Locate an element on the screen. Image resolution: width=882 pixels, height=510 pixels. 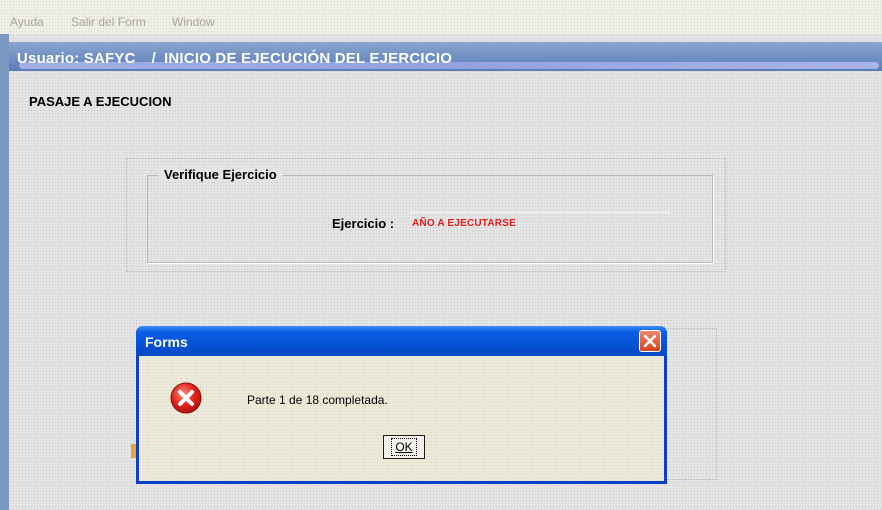
error-icon is located at coordinates (186, 398).